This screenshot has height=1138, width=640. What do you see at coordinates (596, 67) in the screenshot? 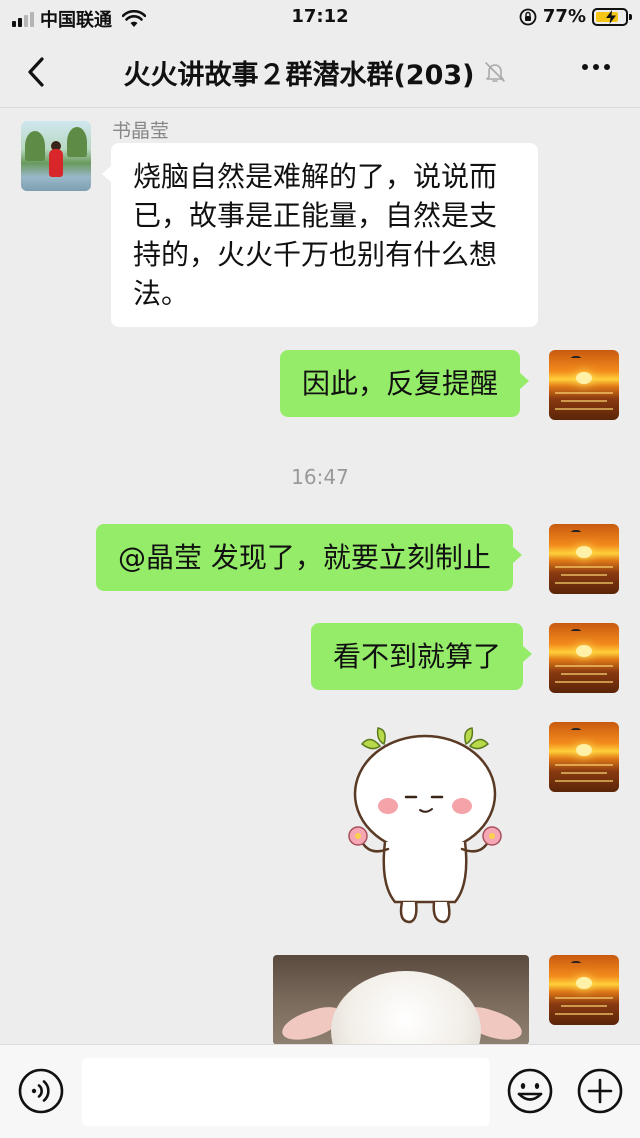
I see `more-icon` at bounding box center [596, 67].